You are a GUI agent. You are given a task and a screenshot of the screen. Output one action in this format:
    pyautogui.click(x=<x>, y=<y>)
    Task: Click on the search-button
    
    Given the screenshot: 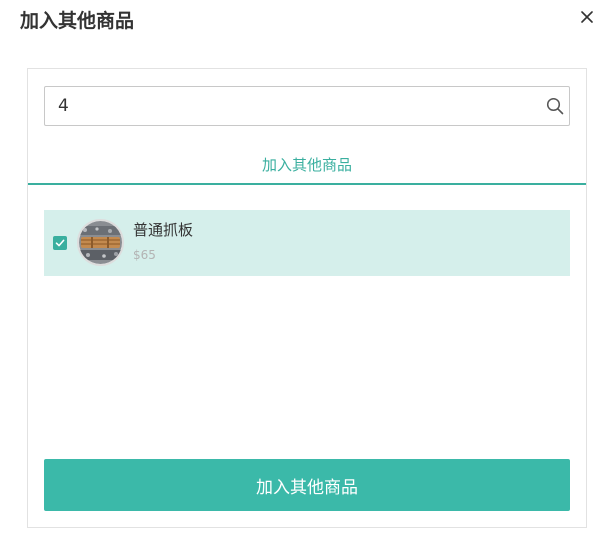 What is the action you would take?
    pyautogui.click(x=555, y=106)
    